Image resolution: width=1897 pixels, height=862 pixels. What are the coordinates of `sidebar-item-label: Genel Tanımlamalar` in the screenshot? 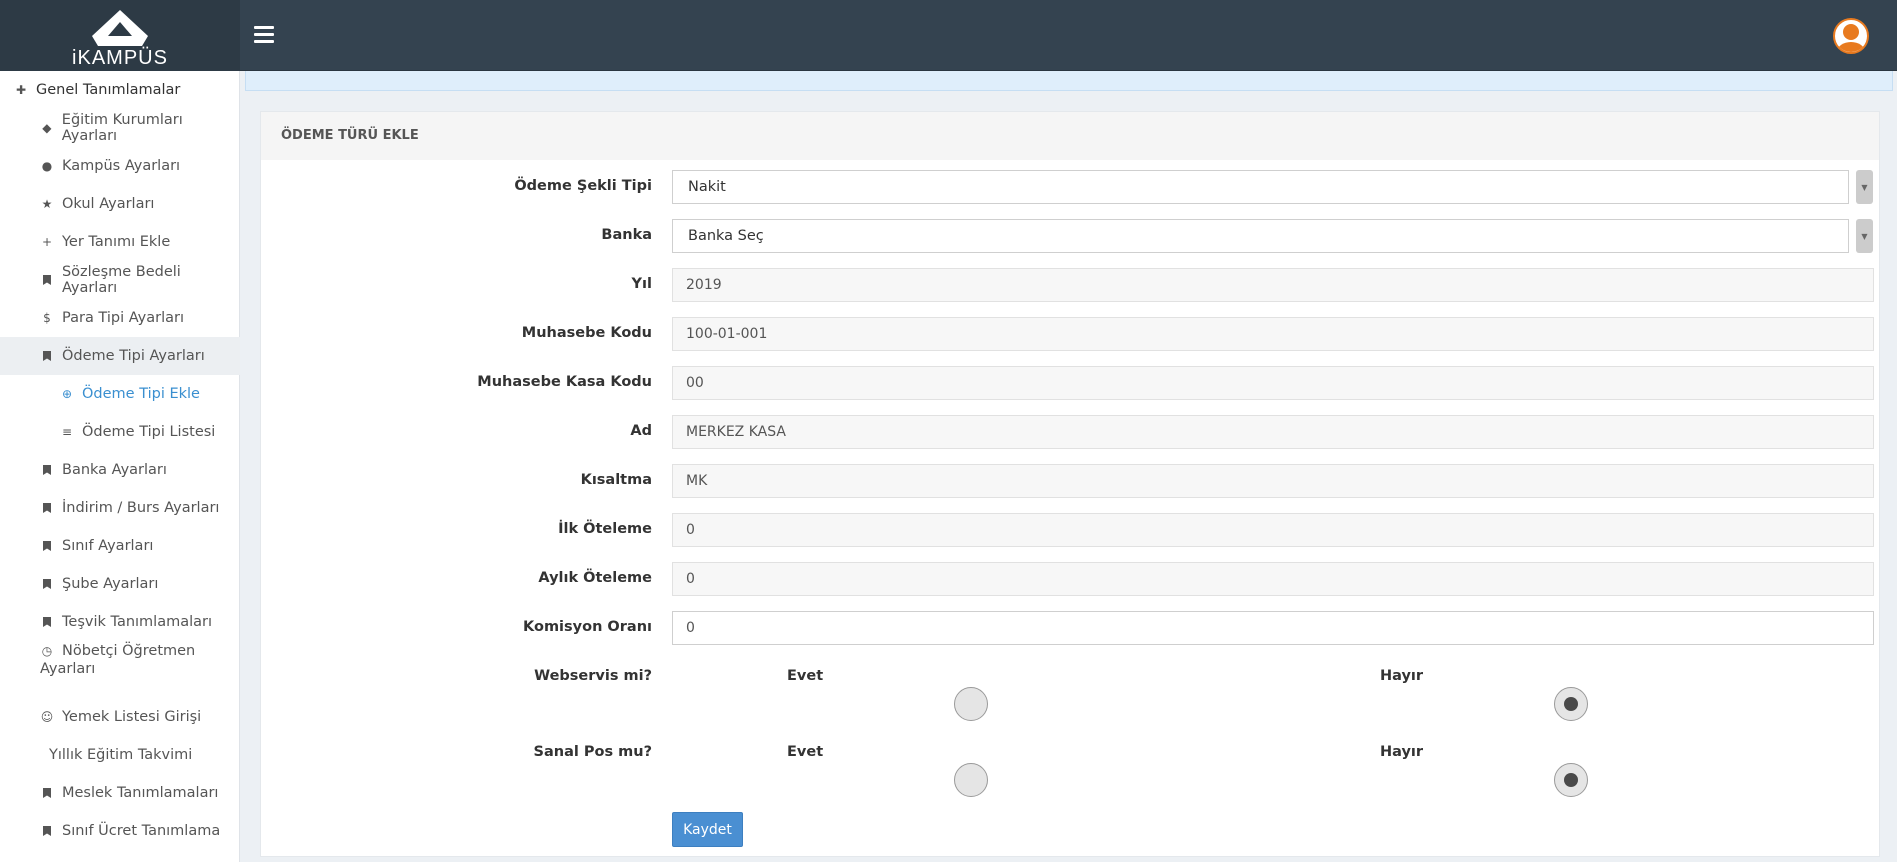 It's located at (108, 90).